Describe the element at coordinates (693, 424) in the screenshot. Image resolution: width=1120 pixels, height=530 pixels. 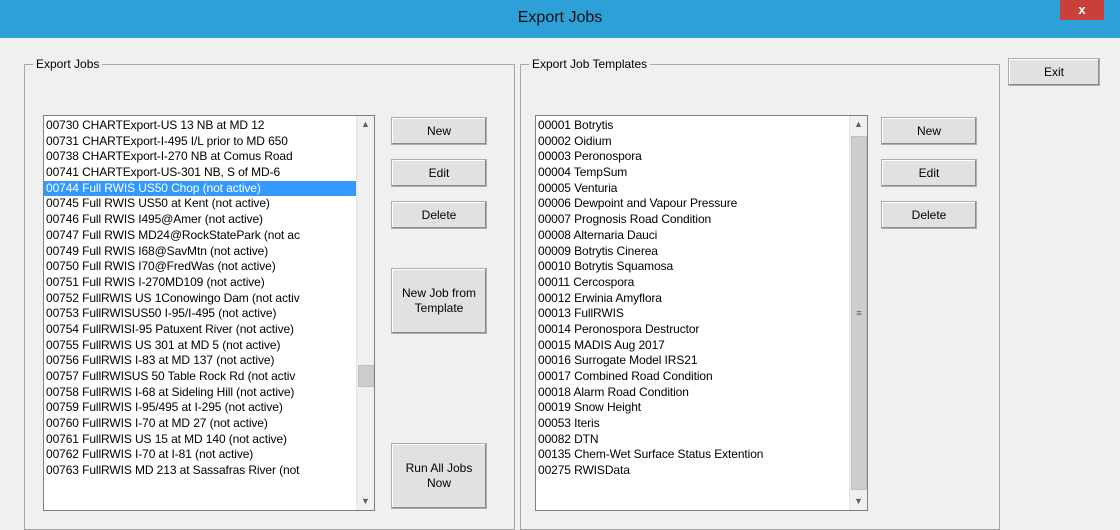
I see `list-item: 00053 Iteris` at that location.